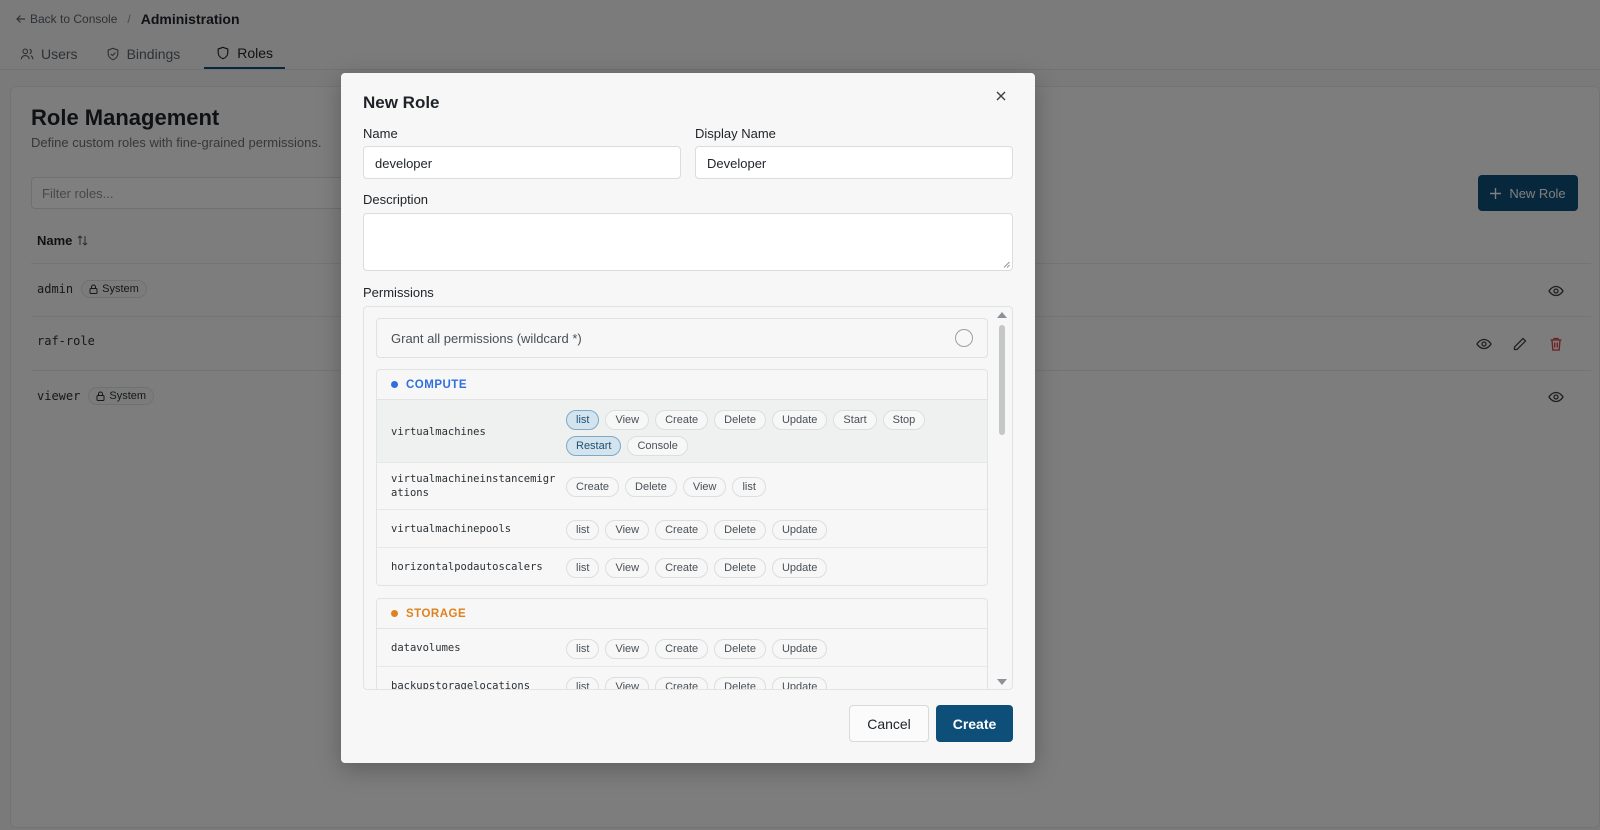 Image resolution: width=1600 pixels, height=830 pixels. I want to click on name-label: Name, so click(380, 133).